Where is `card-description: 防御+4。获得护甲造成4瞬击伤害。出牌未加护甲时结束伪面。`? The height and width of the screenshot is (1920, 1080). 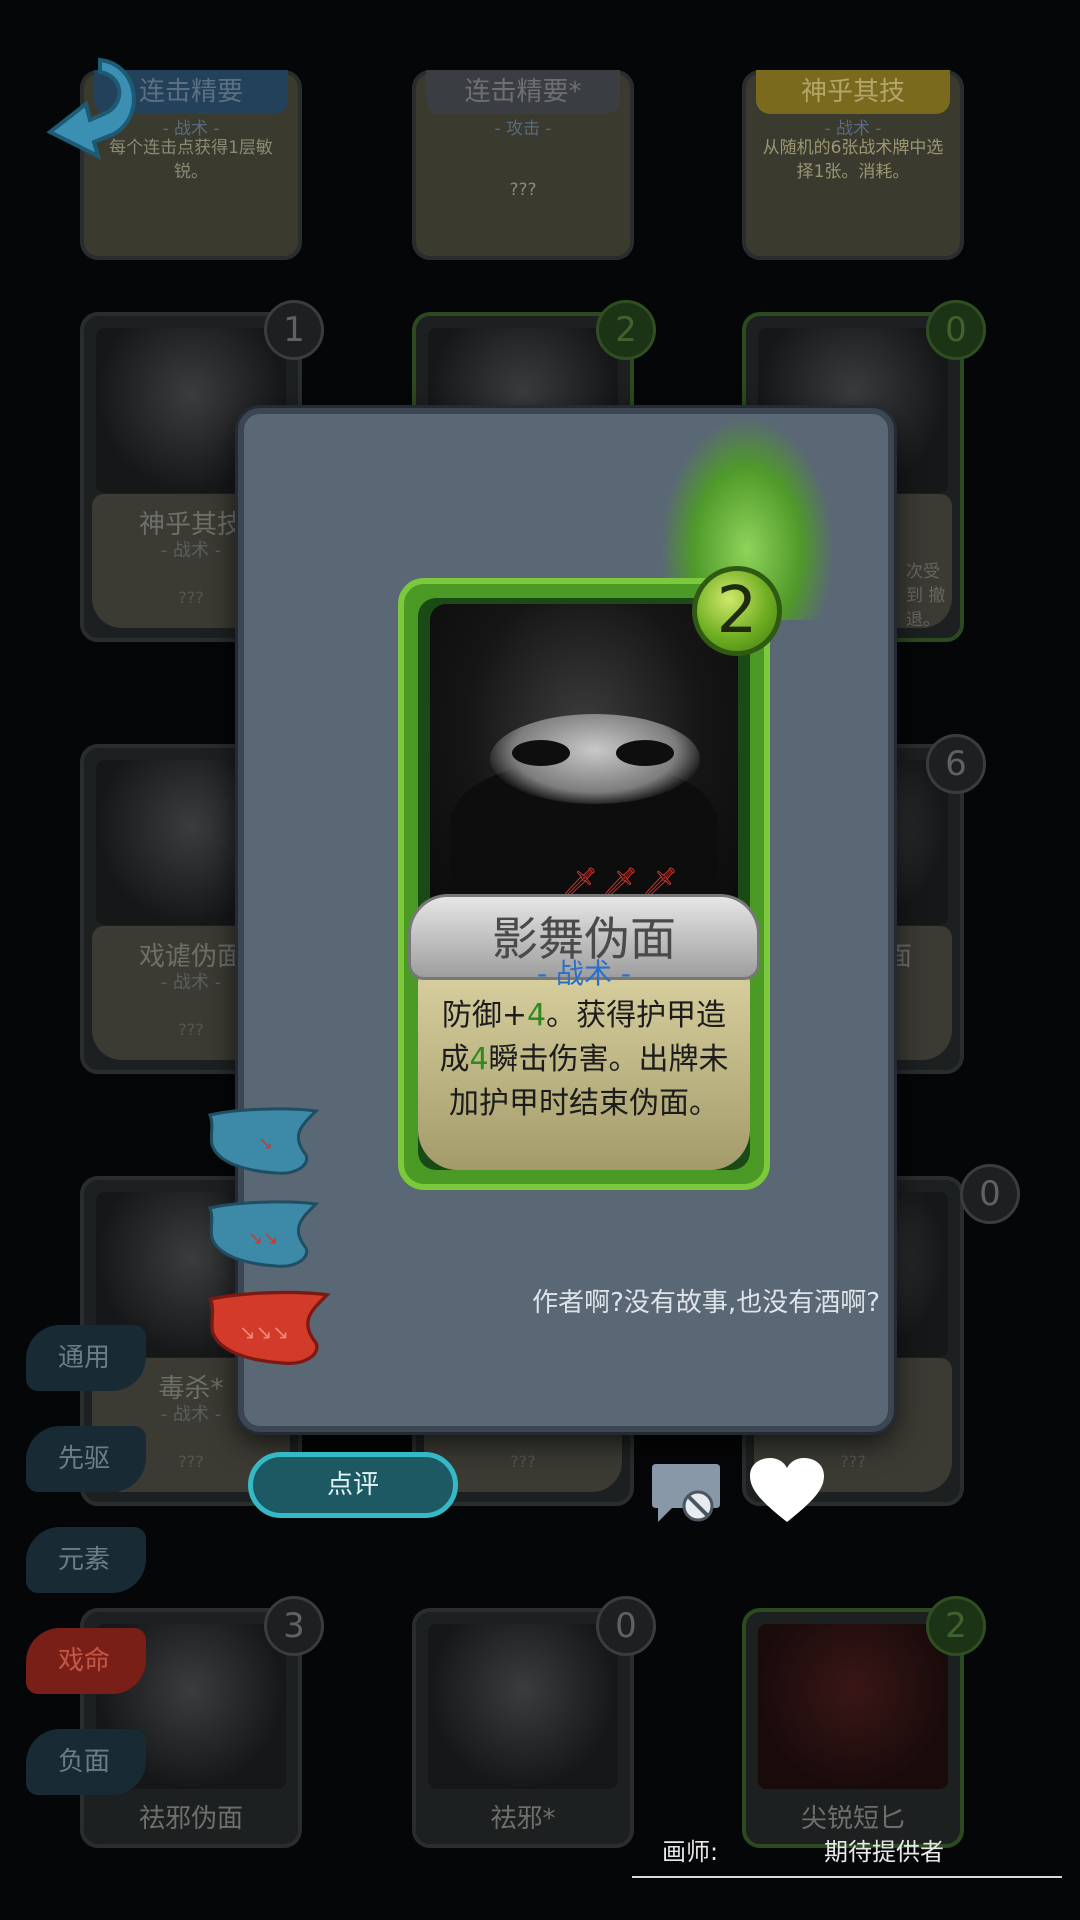
card-description: 防御+4。获得护甲造成4瞬击伤害。出牌未加护甲时结束伪面。 is located at coordinates (584, 1060).